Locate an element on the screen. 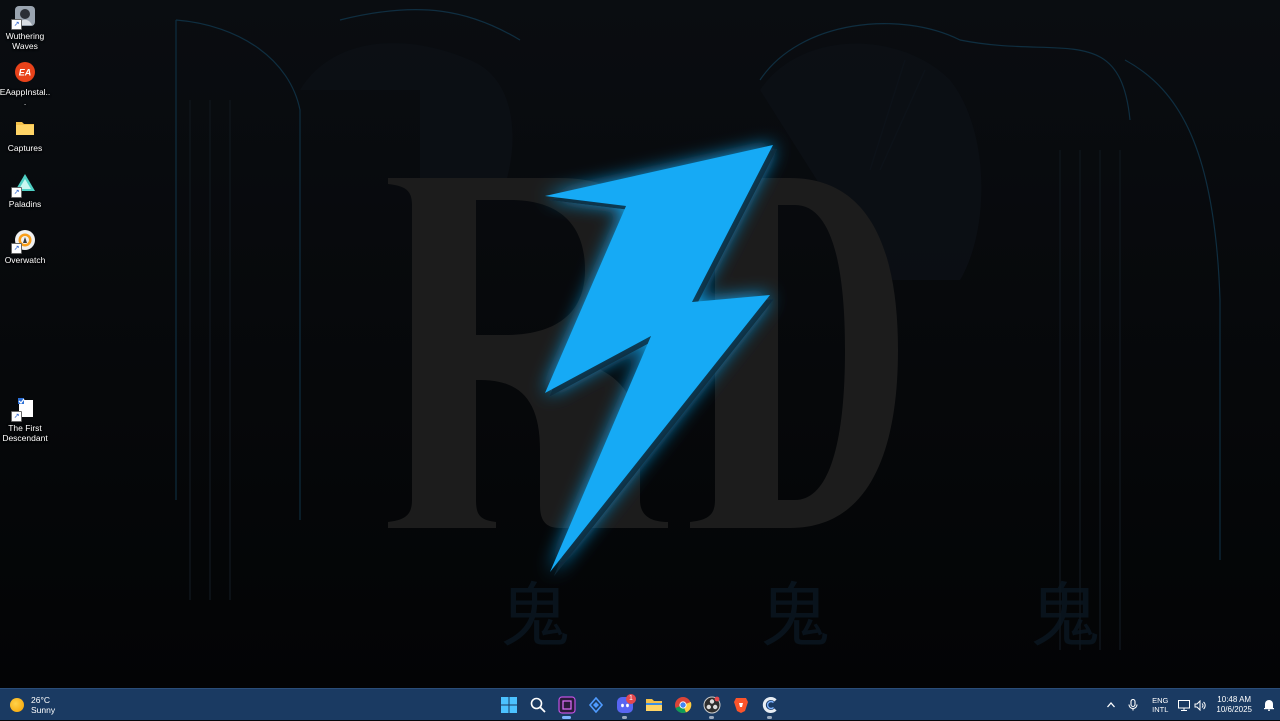 Image resolution: width=1280 pixels, height=721 pixels. network-button is located at coordinates (1184, 705).